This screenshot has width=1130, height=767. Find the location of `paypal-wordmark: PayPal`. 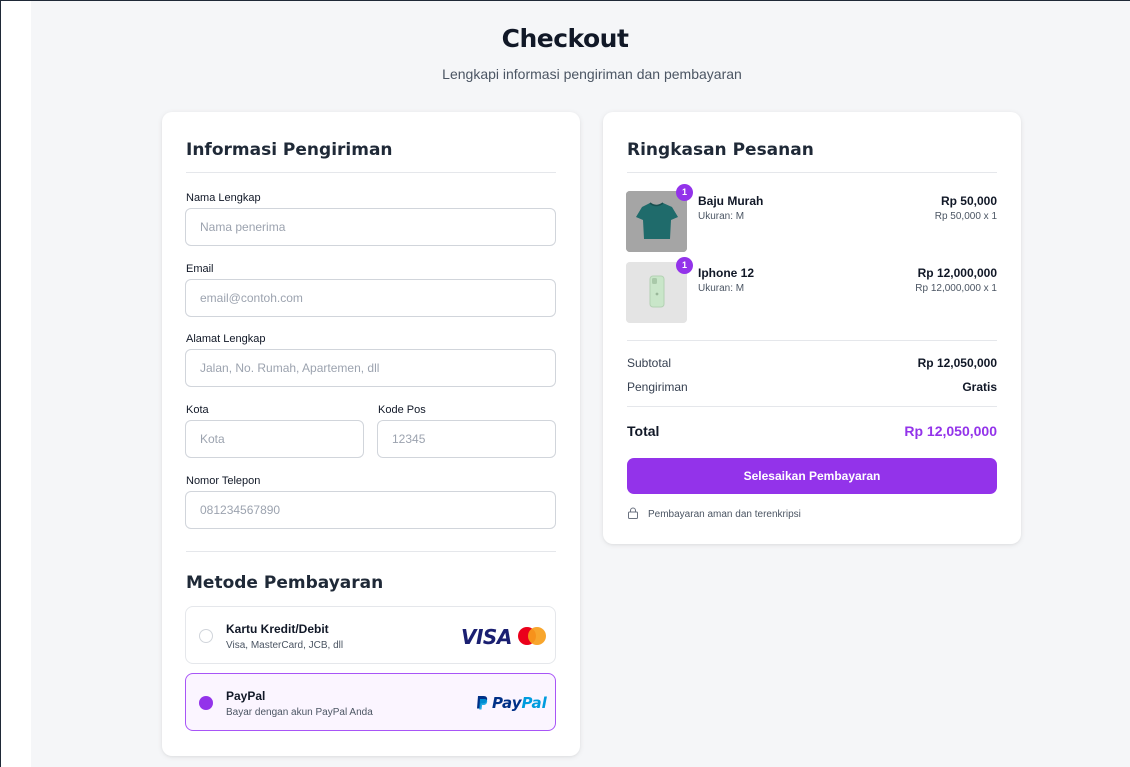

paypal-wordmark: PayPal is located at coordinates (519, 703).